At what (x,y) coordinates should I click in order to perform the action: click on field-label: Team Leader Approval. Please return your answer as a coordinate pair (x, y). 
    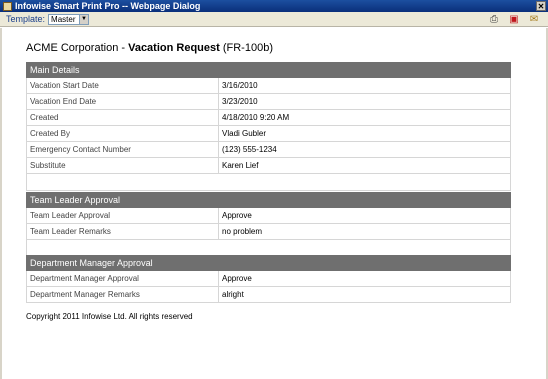
    Looking at the image, I should click on (122, 215).